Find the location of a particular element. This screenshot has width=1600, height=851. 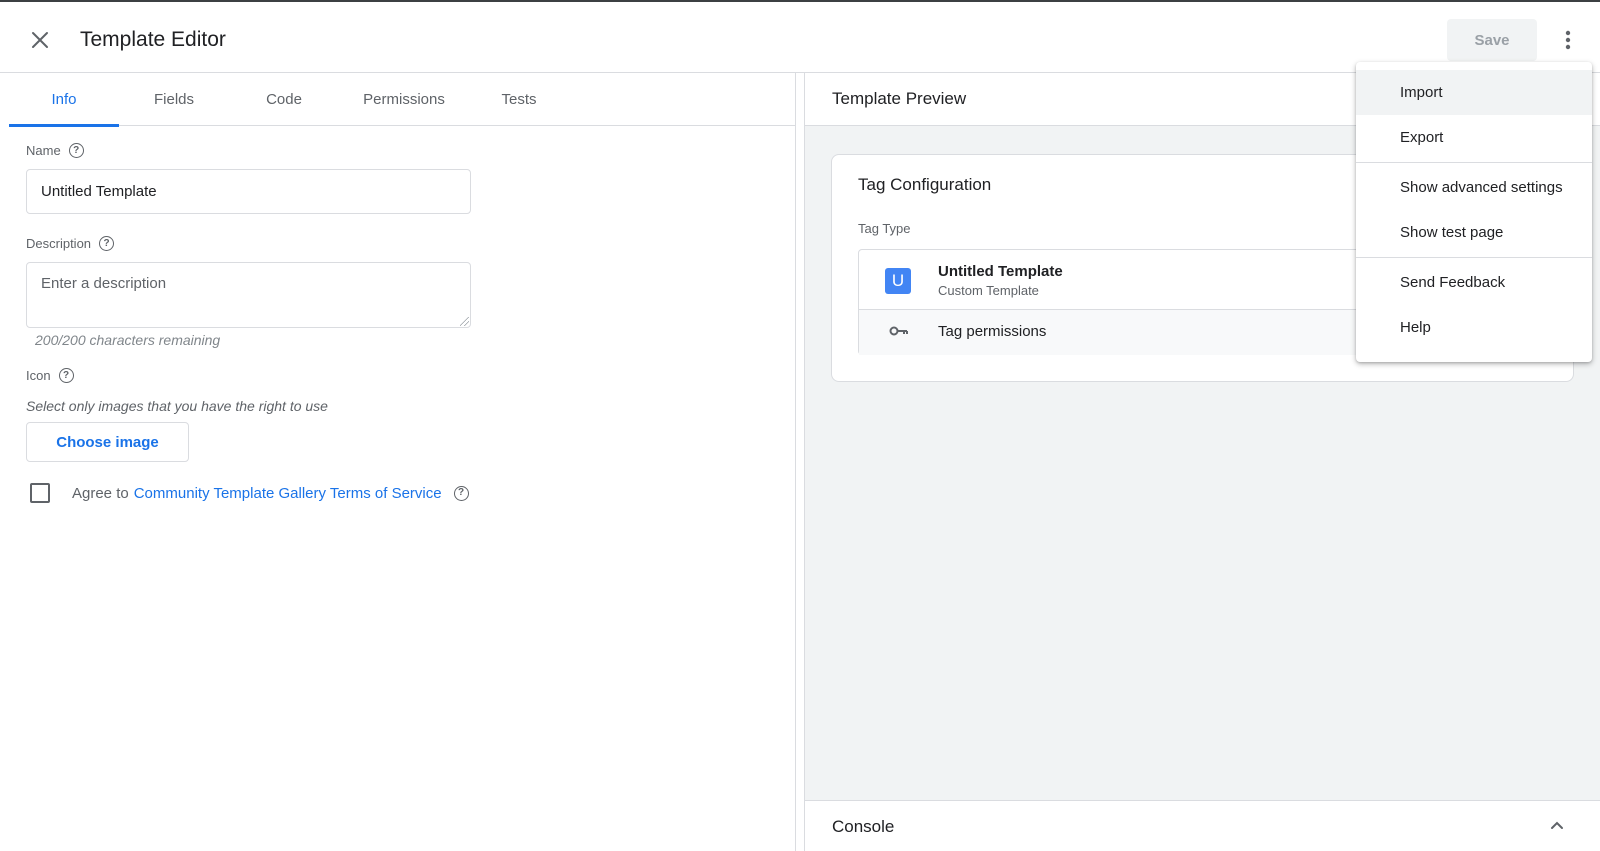

menu-item-show-advanced-settings: Show advanced settings is located at coordinates (1474, 187).